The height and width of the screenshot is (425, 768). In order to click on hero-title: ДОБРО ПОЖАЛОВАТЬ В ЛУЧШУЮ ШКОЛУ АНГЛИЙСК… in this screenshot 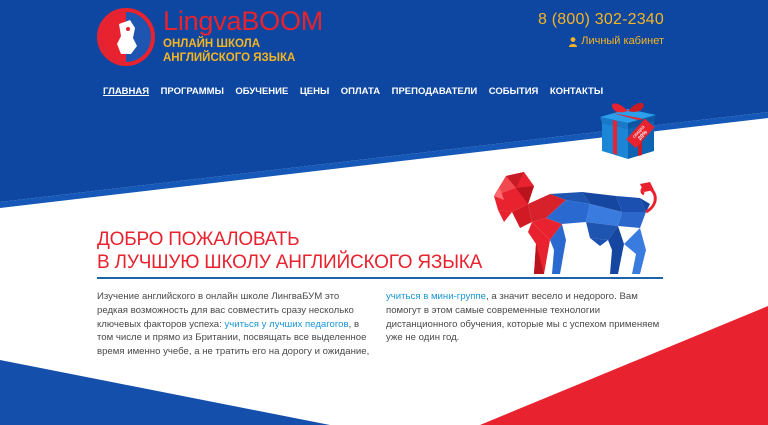, I will do `click(289, 251)`.